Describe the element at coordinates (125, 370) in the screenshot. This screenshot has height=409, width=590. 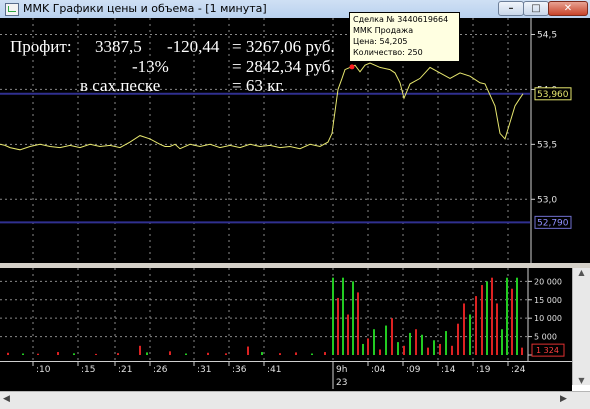
I see `time-tick-label: :21` at that location.